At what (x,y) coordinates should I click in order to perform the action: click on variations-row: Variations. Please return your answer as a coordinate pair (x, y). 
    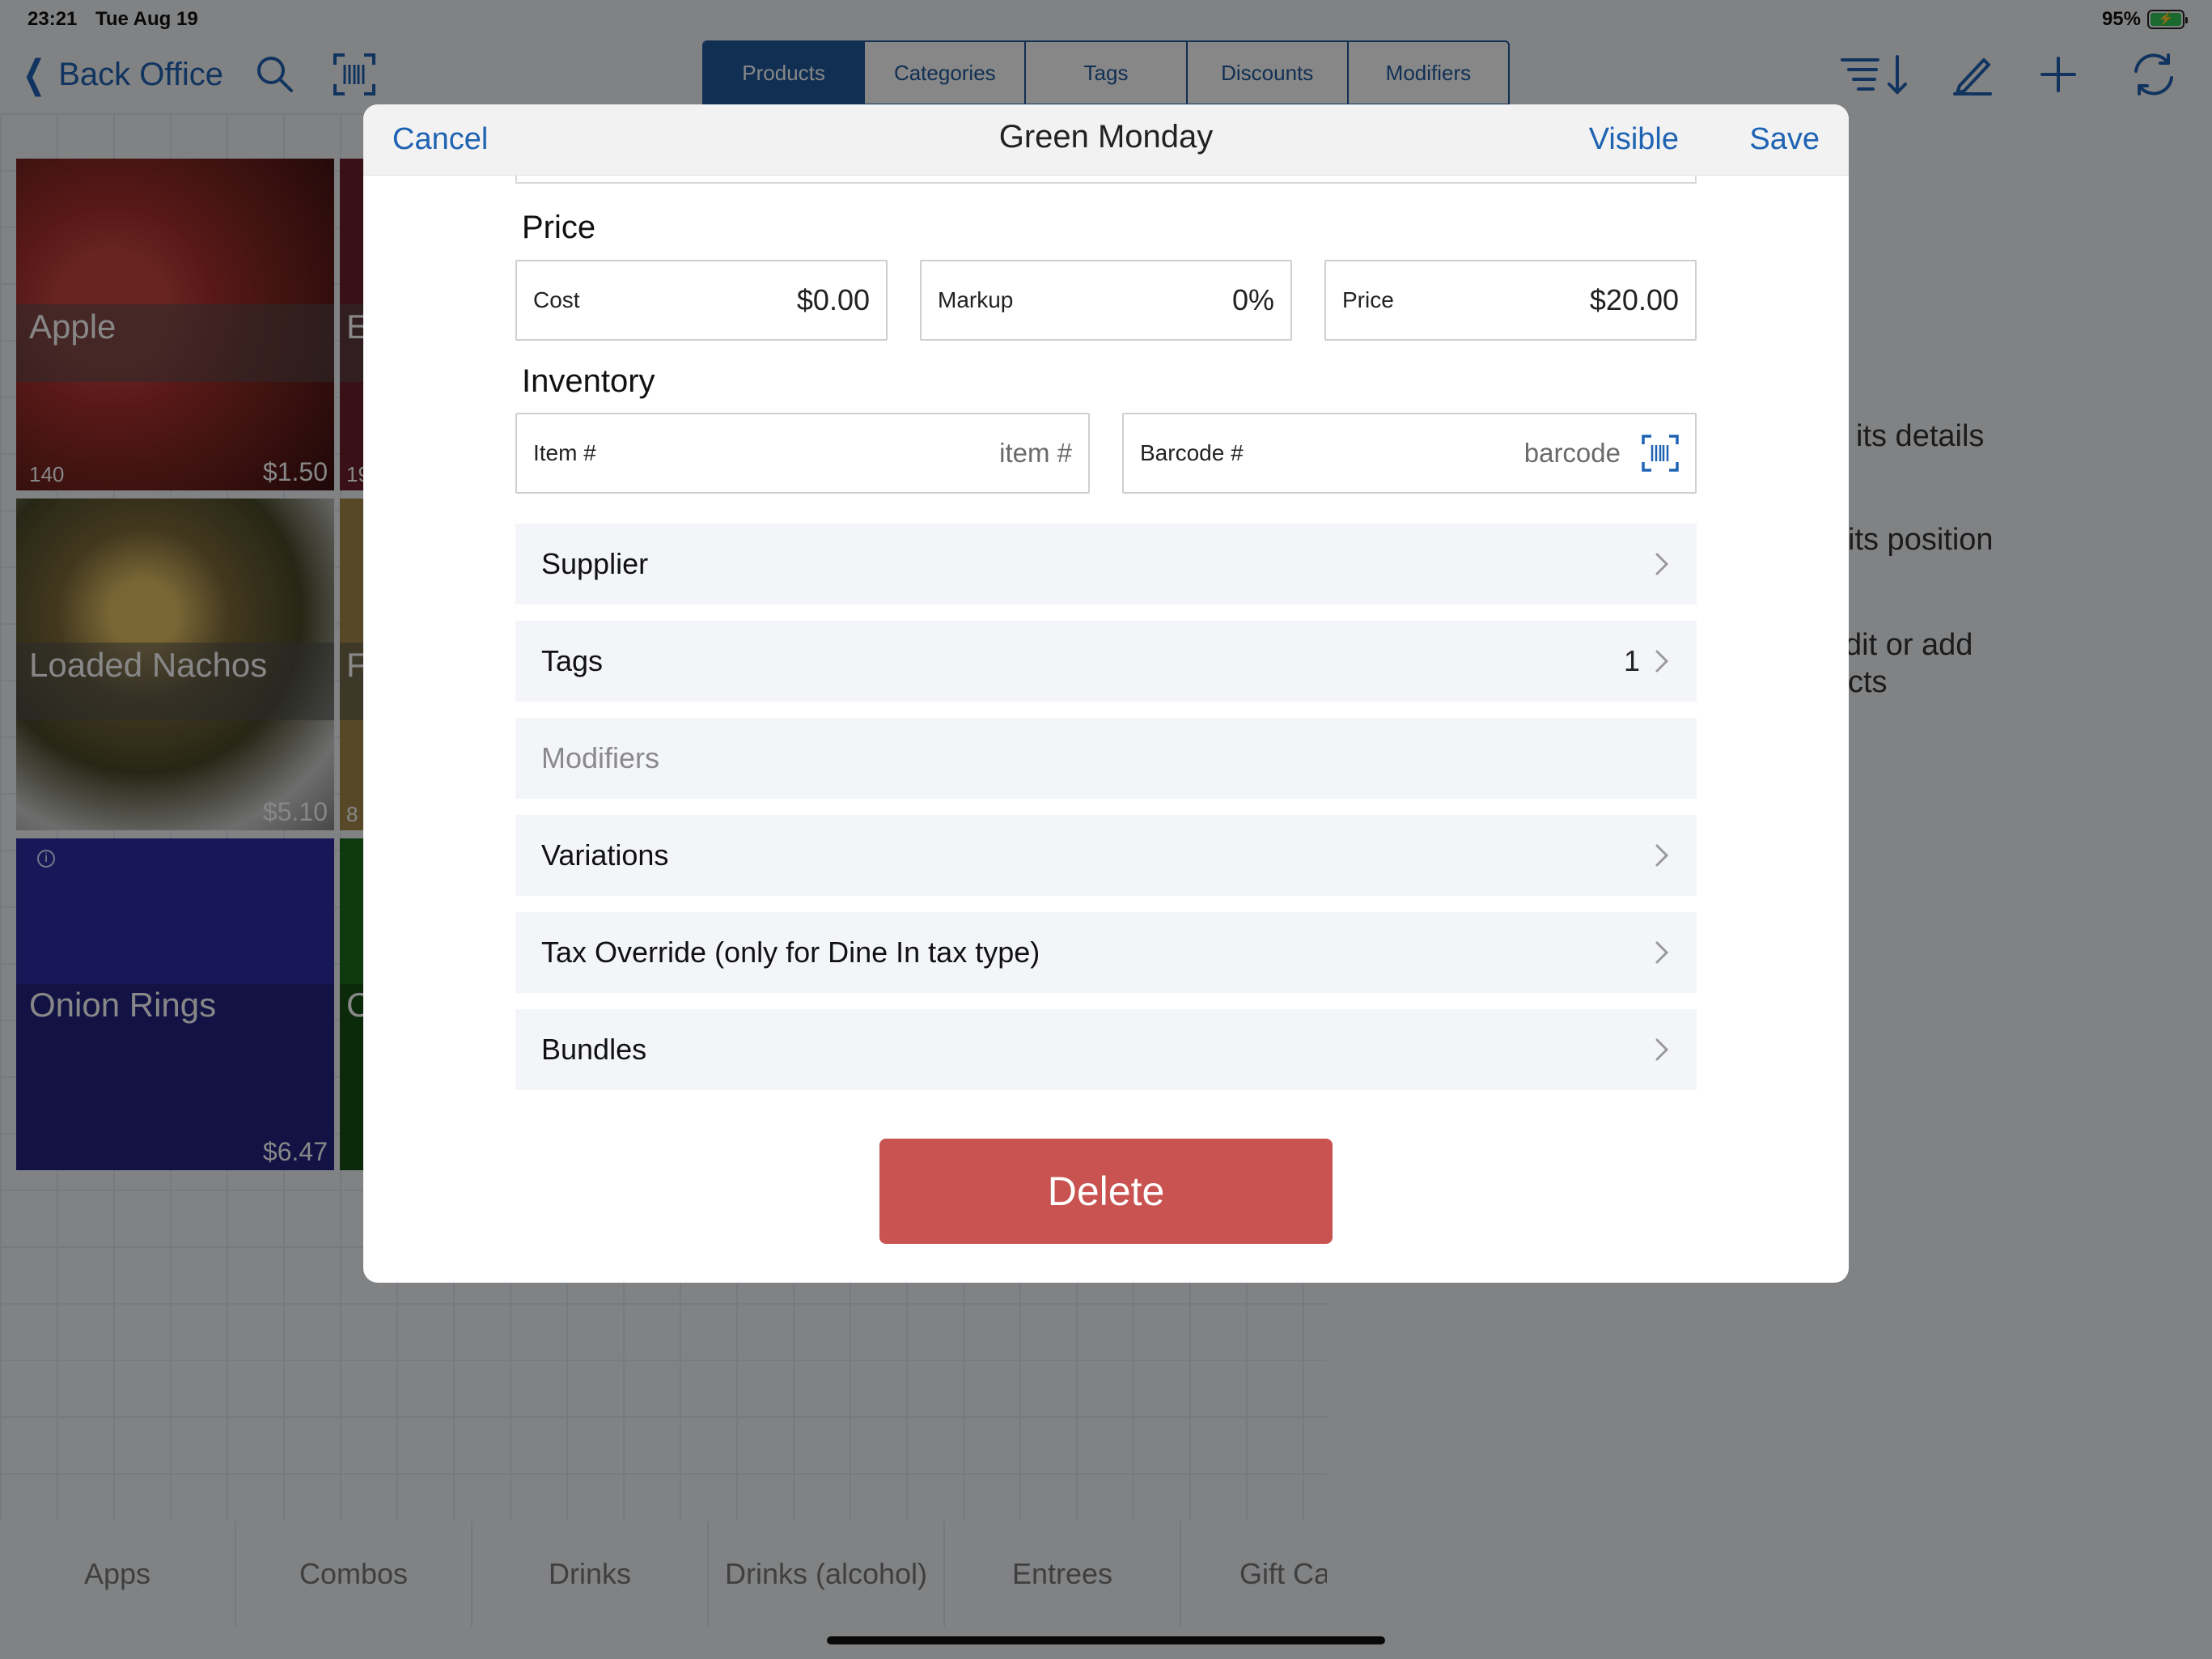
    Looking at the image, I should click on (1106, 855).